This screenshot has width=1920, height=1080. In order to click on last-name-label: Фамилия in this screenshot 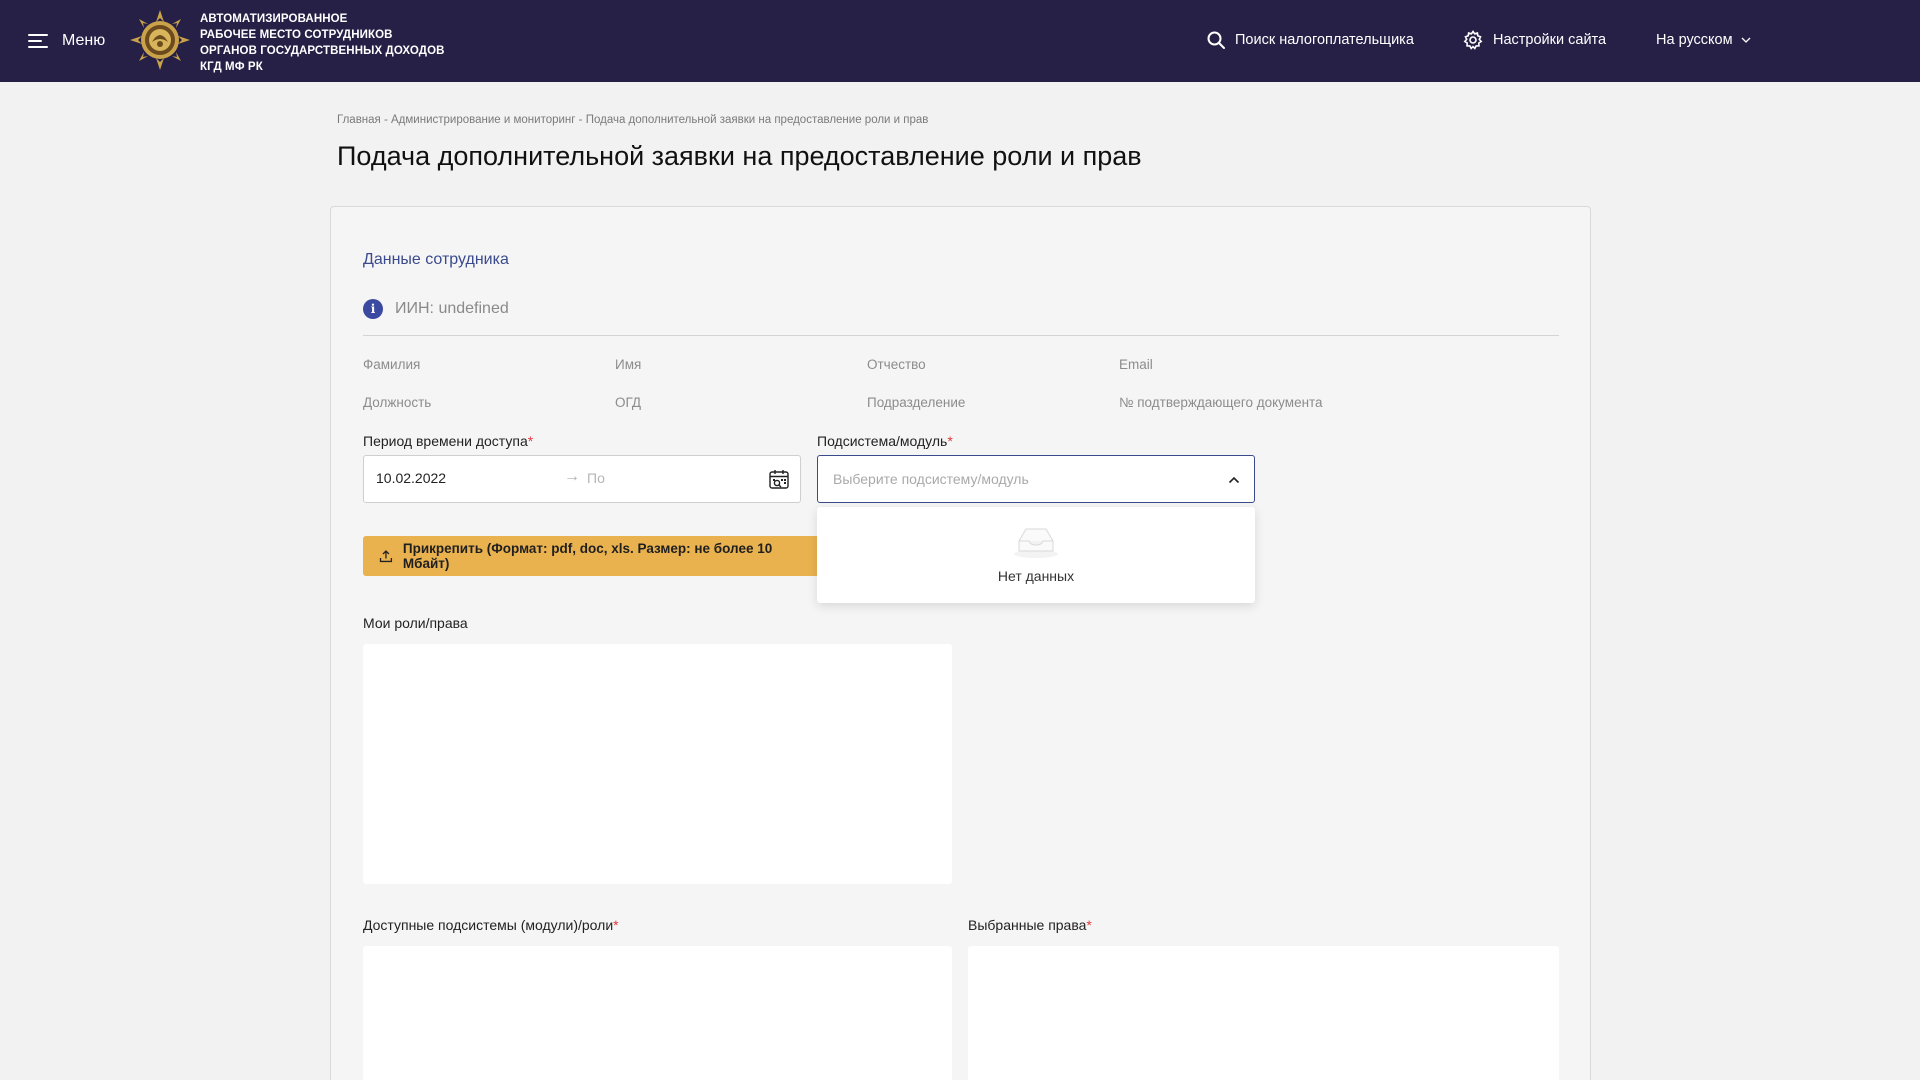, I will do `click(392, 364)`.